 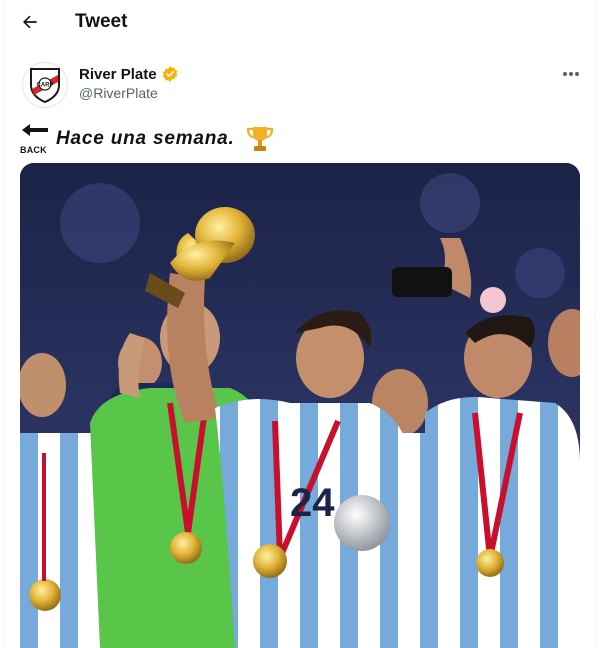 I want to click on arrow-left-icon, so click(x=29, y=22).